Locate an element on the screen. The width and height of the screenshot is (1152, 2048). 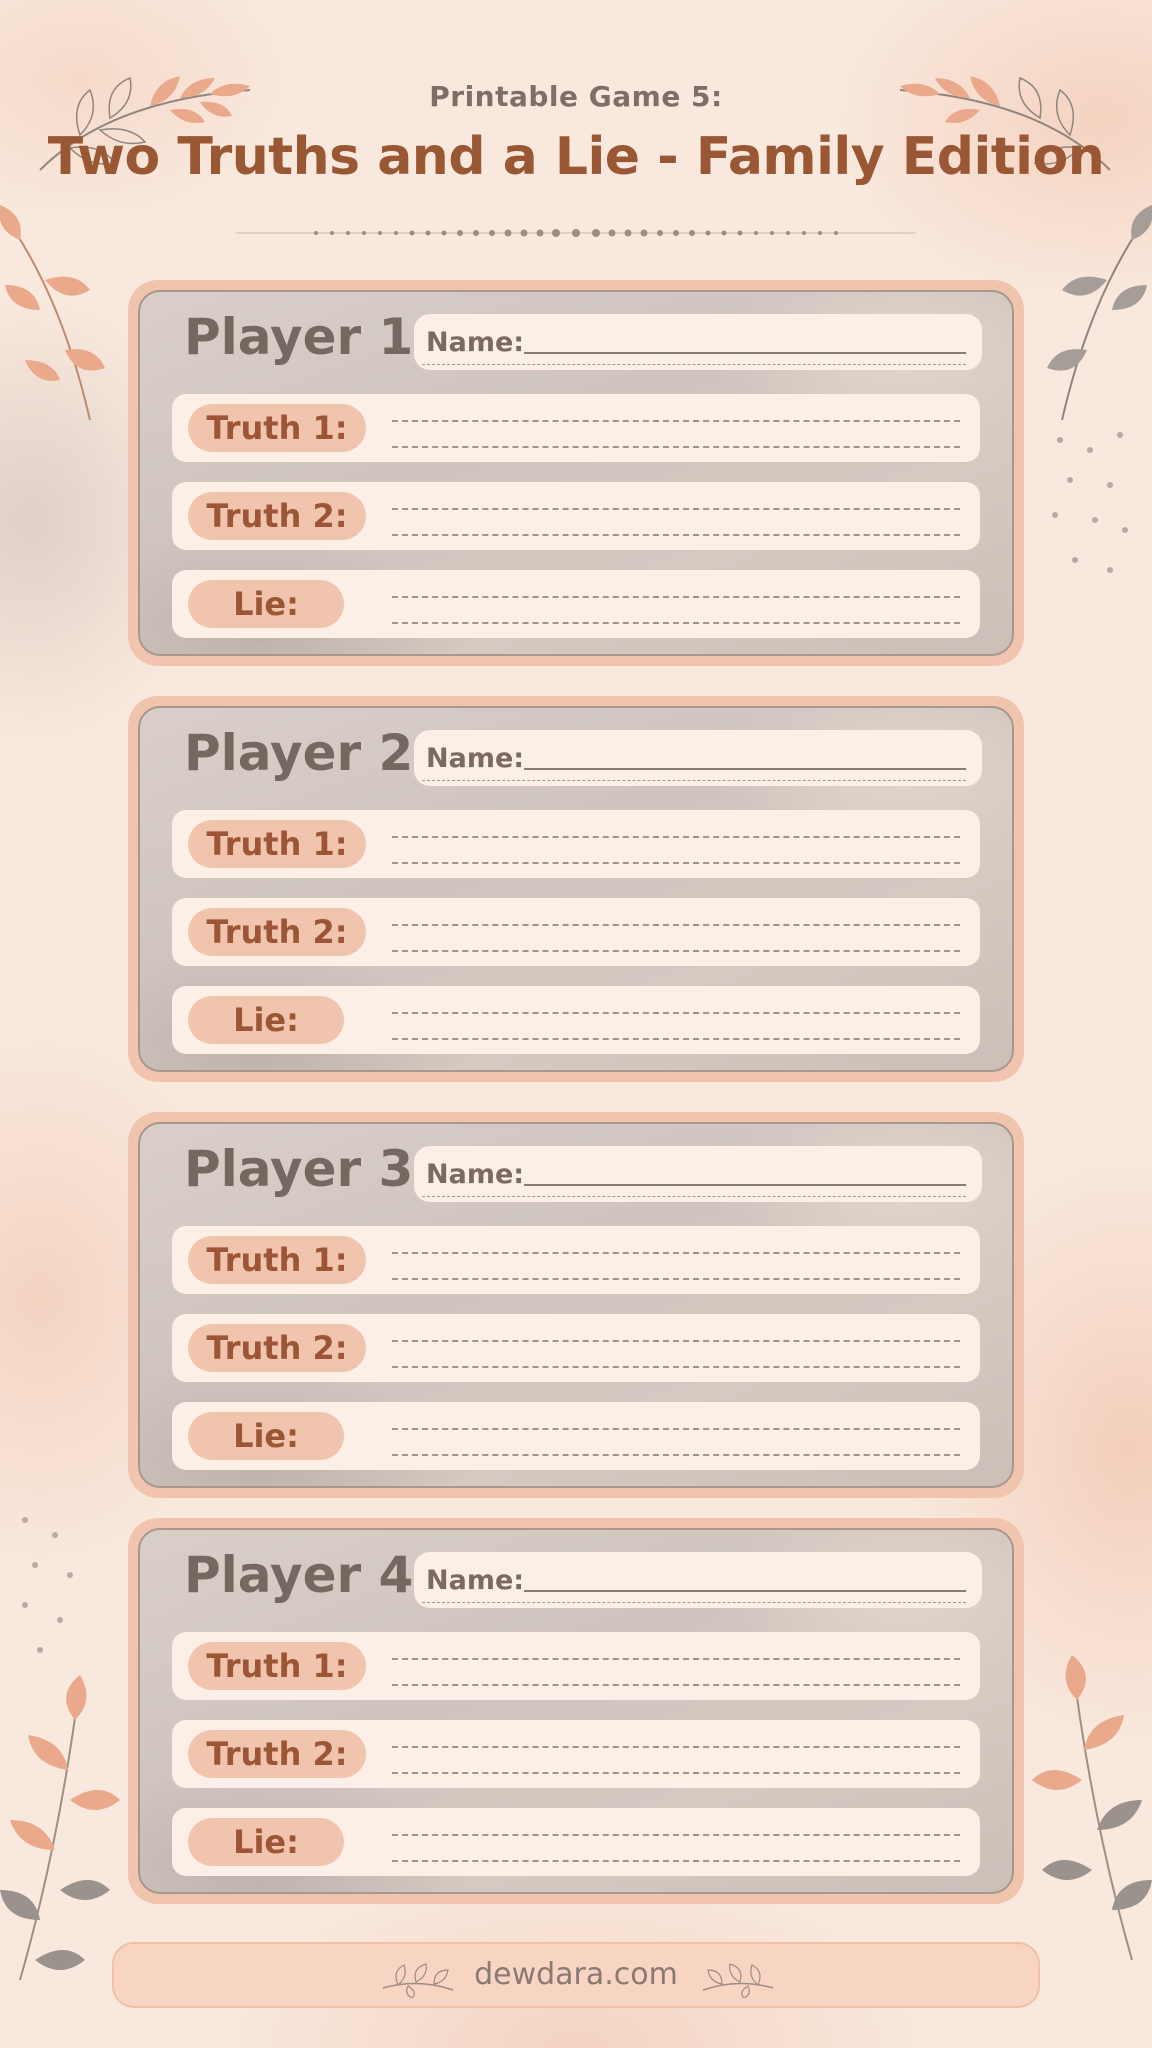
leaf-branch-right-icon is located at coordinates (1099, 313).